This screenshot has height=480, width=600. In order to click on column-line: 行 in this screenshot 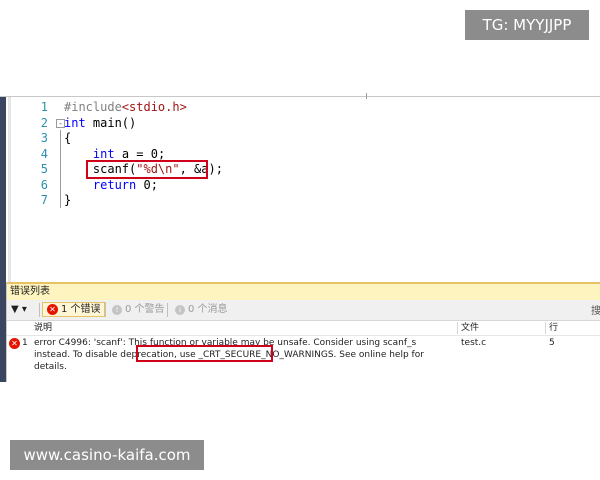, I will do `click(553, 328)`.